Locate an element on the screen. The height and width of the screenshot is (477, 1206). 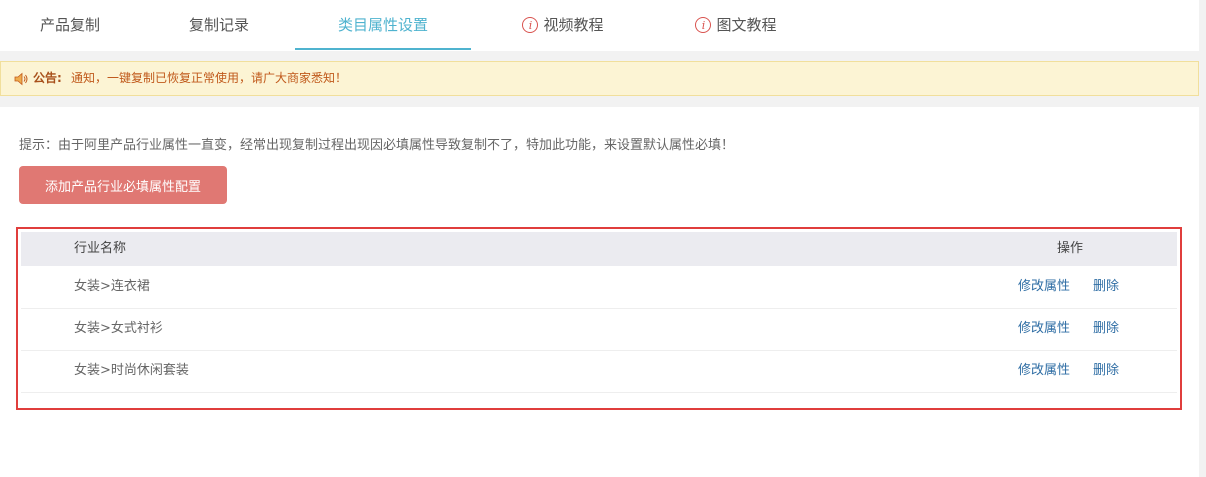
industry-name-cell: 女装>女式衬衫 is located at coordinates (118, 328).